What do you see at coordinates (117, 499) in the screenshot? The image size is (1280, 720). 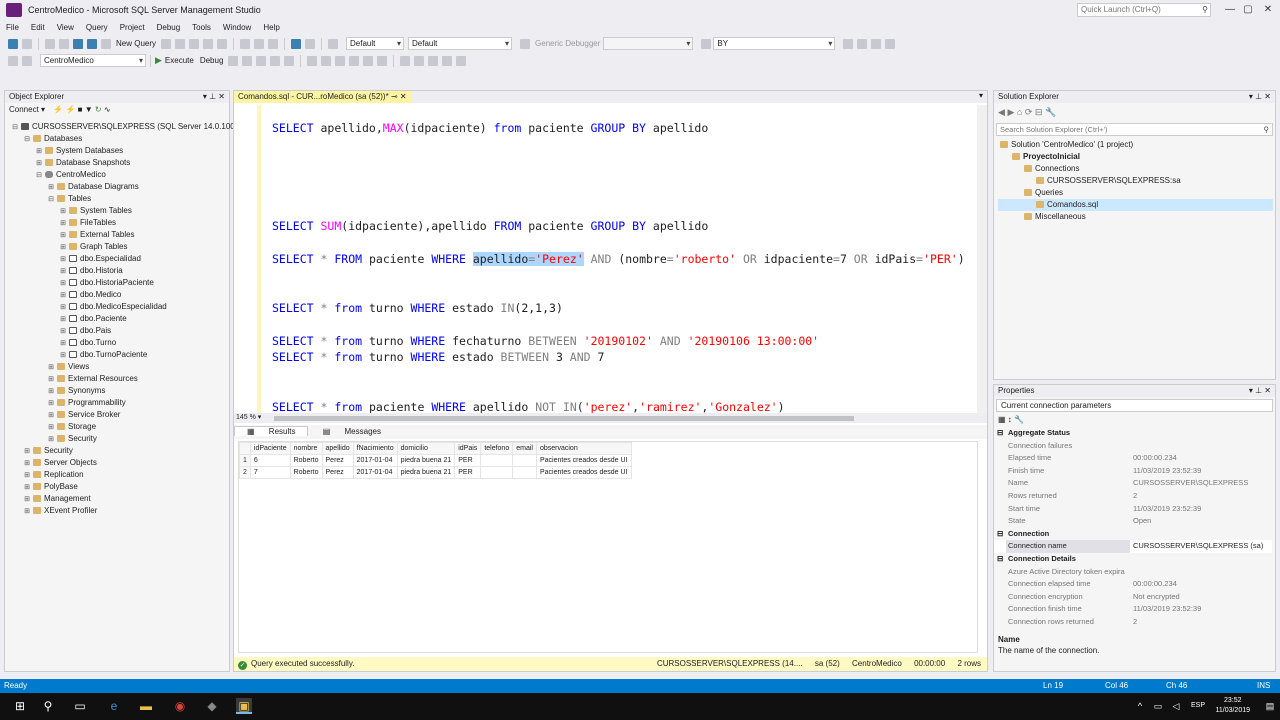 I see `tree-node: ⊞ Management` at bounding box center [117, 499].